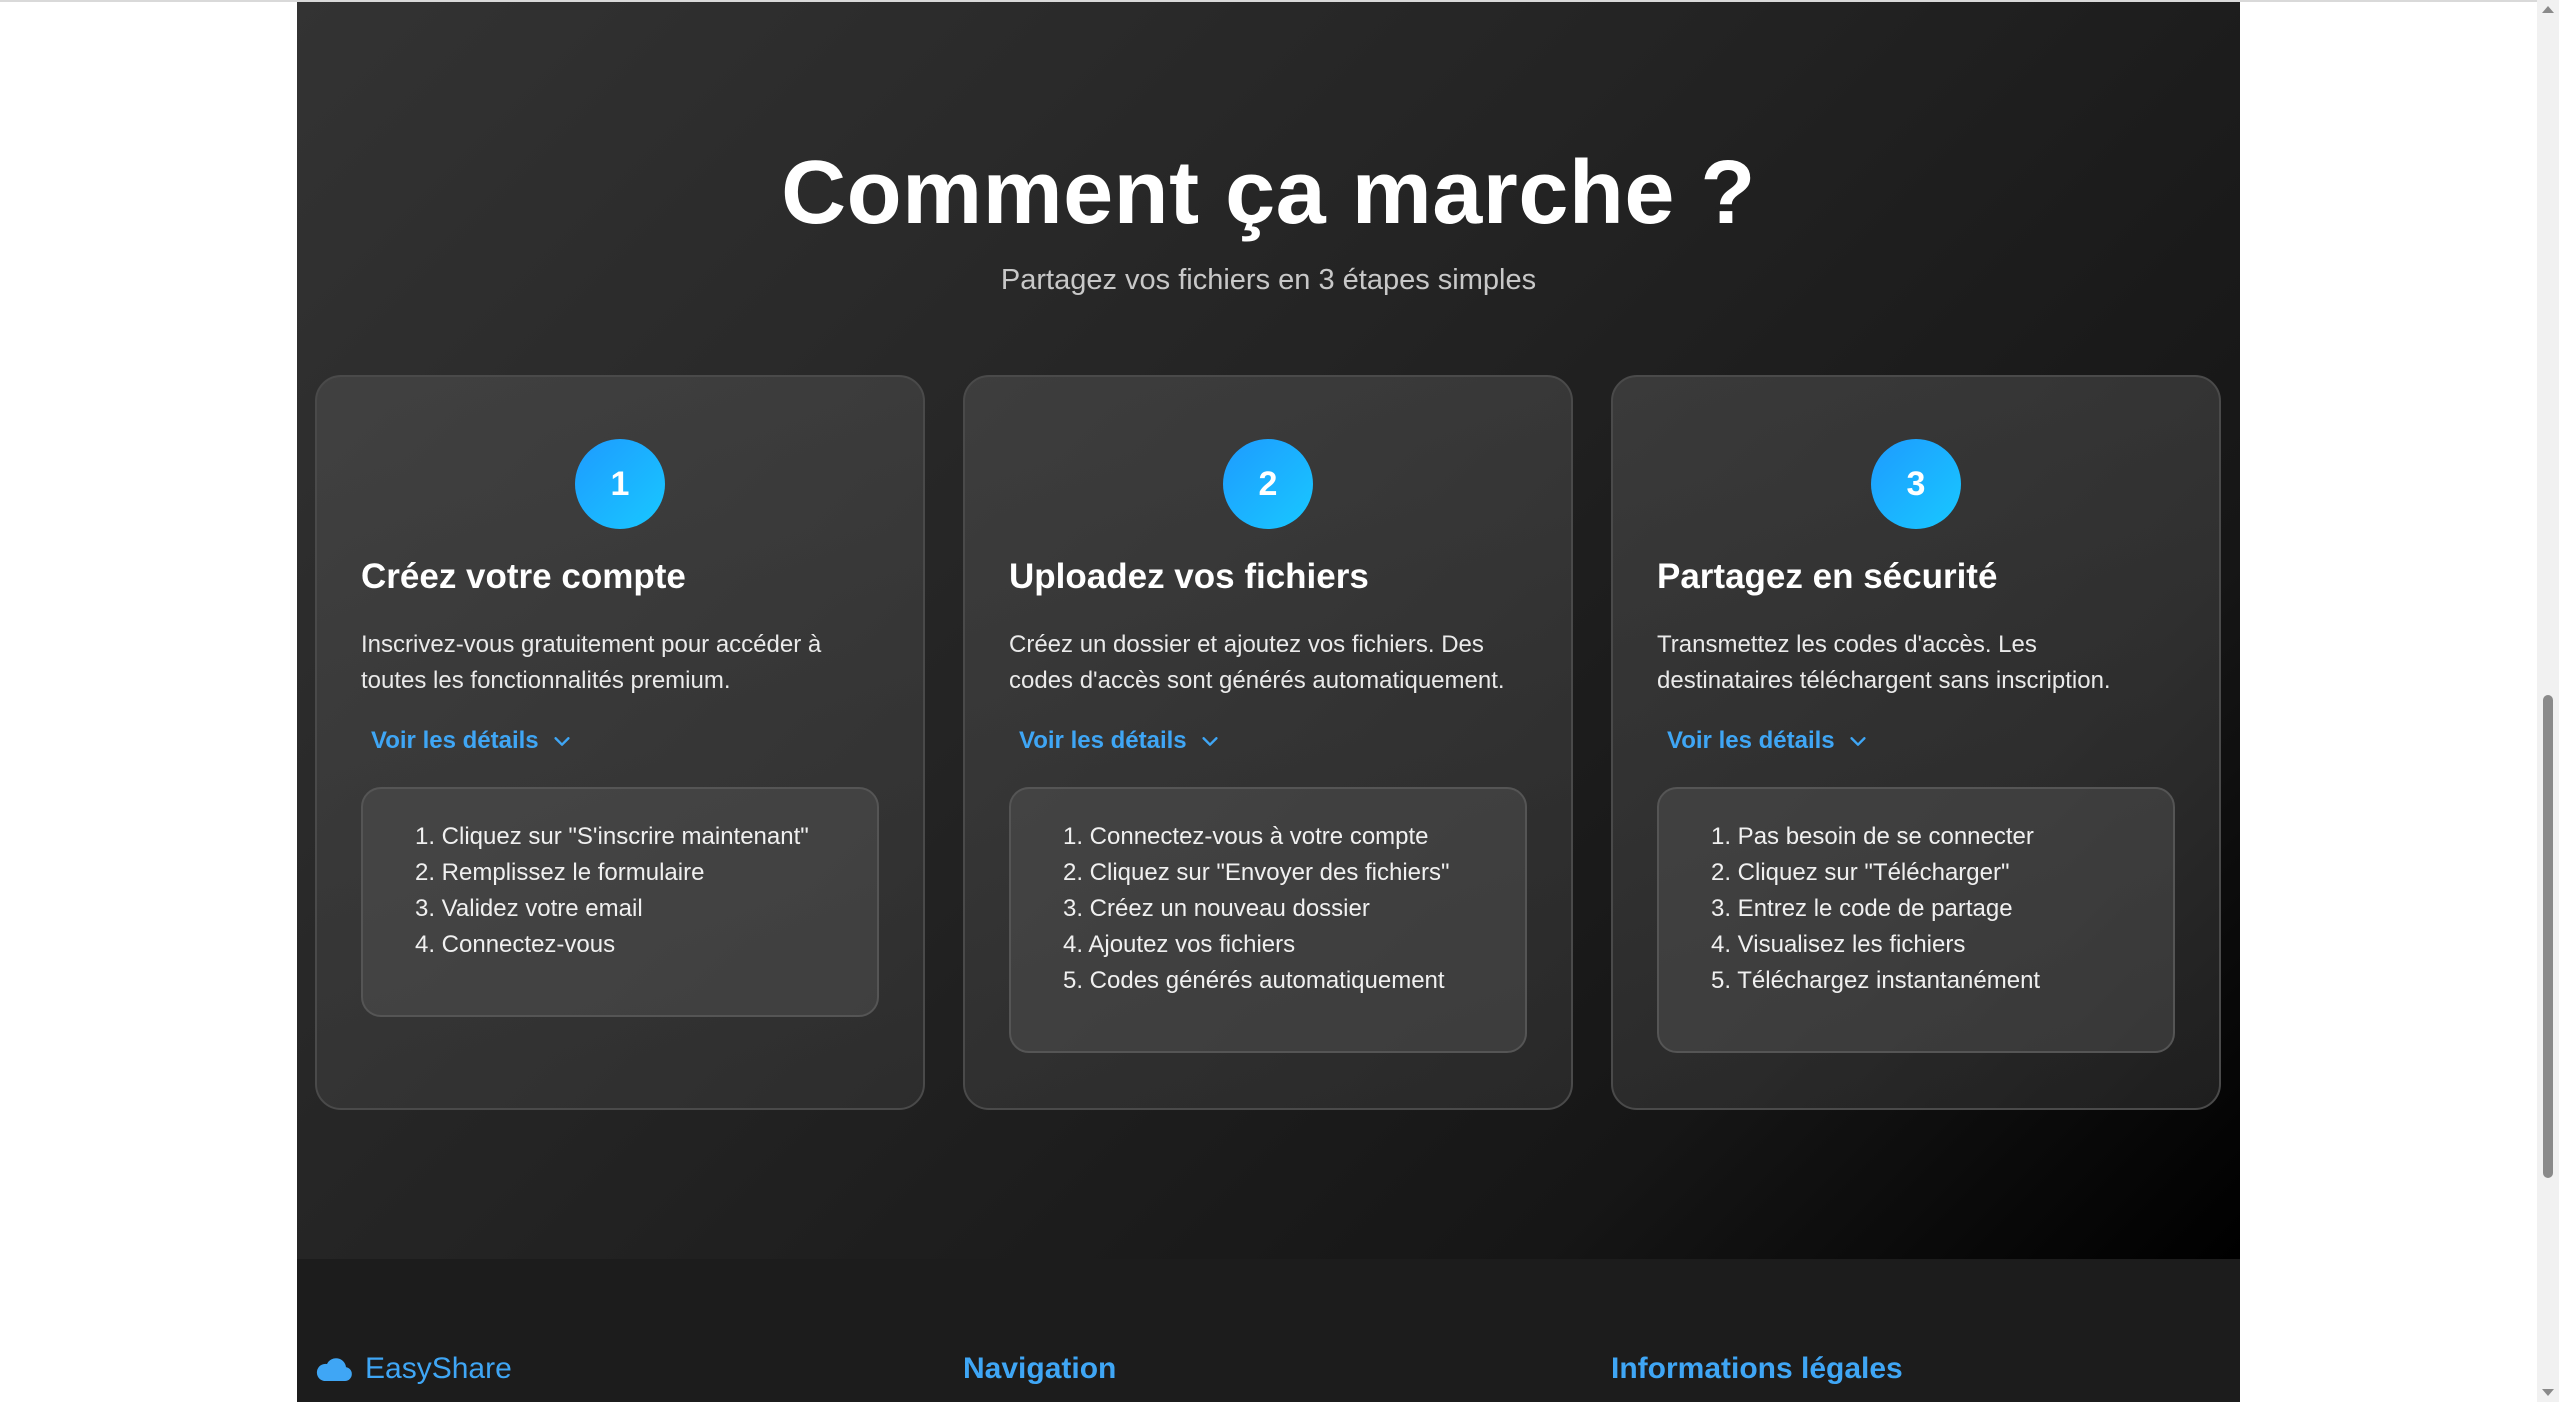 This screenshot has width=2559, height=1402. Describe the element at coordinates (438, 1368) in the screenshot. I see `brand-name: EasyShare` at that location.